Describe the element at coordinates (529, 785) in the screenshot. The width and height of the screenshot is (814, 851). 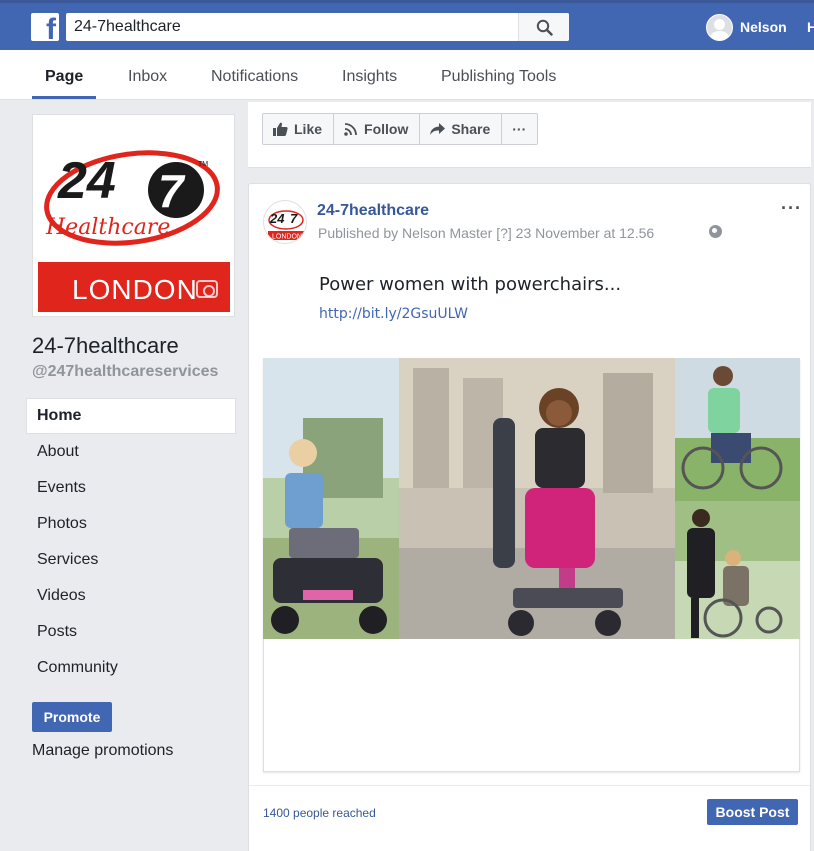
I see `post-footer-divider` at that location.